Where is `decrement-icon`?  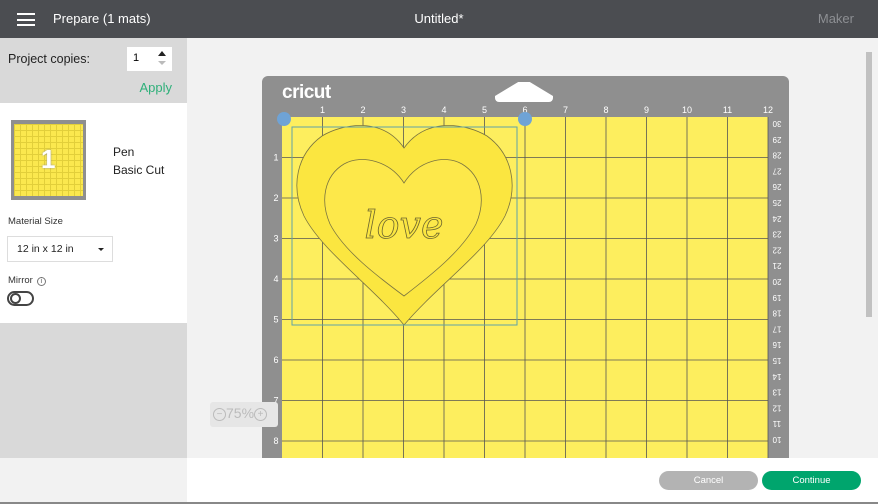 decrement-icon is located at coordinates (162, 63).